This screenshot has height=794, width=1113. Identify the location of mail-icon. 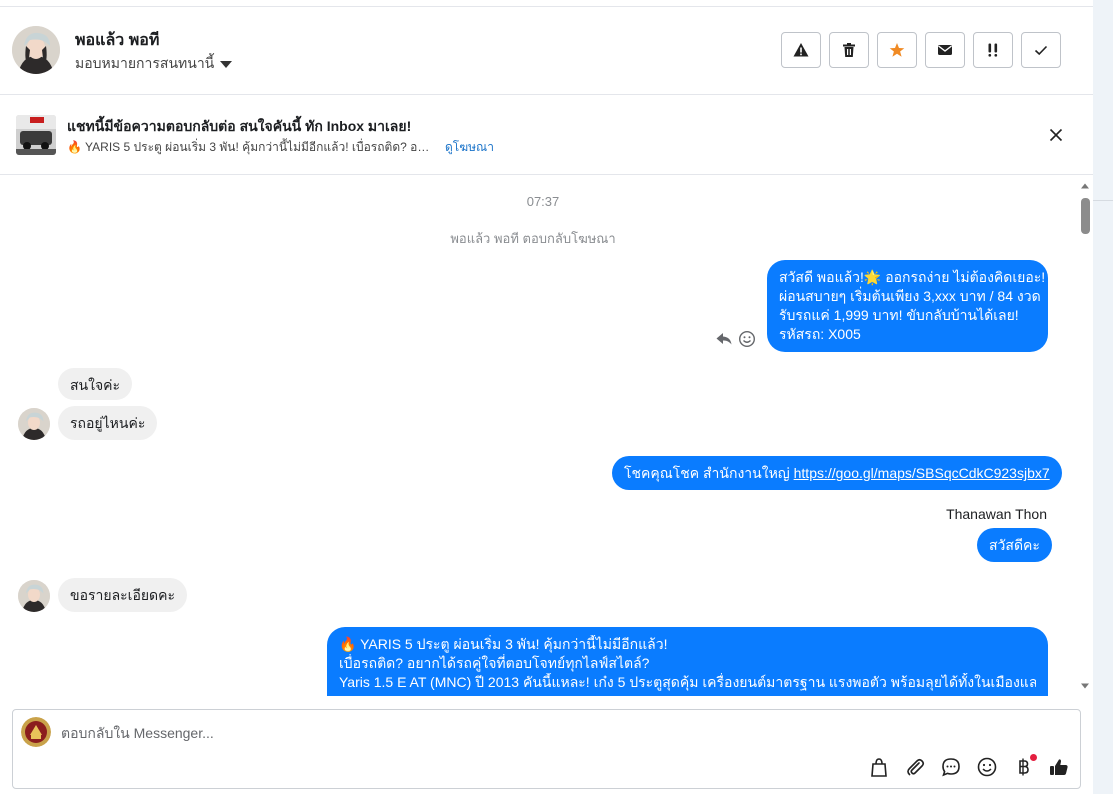
(945, 50).